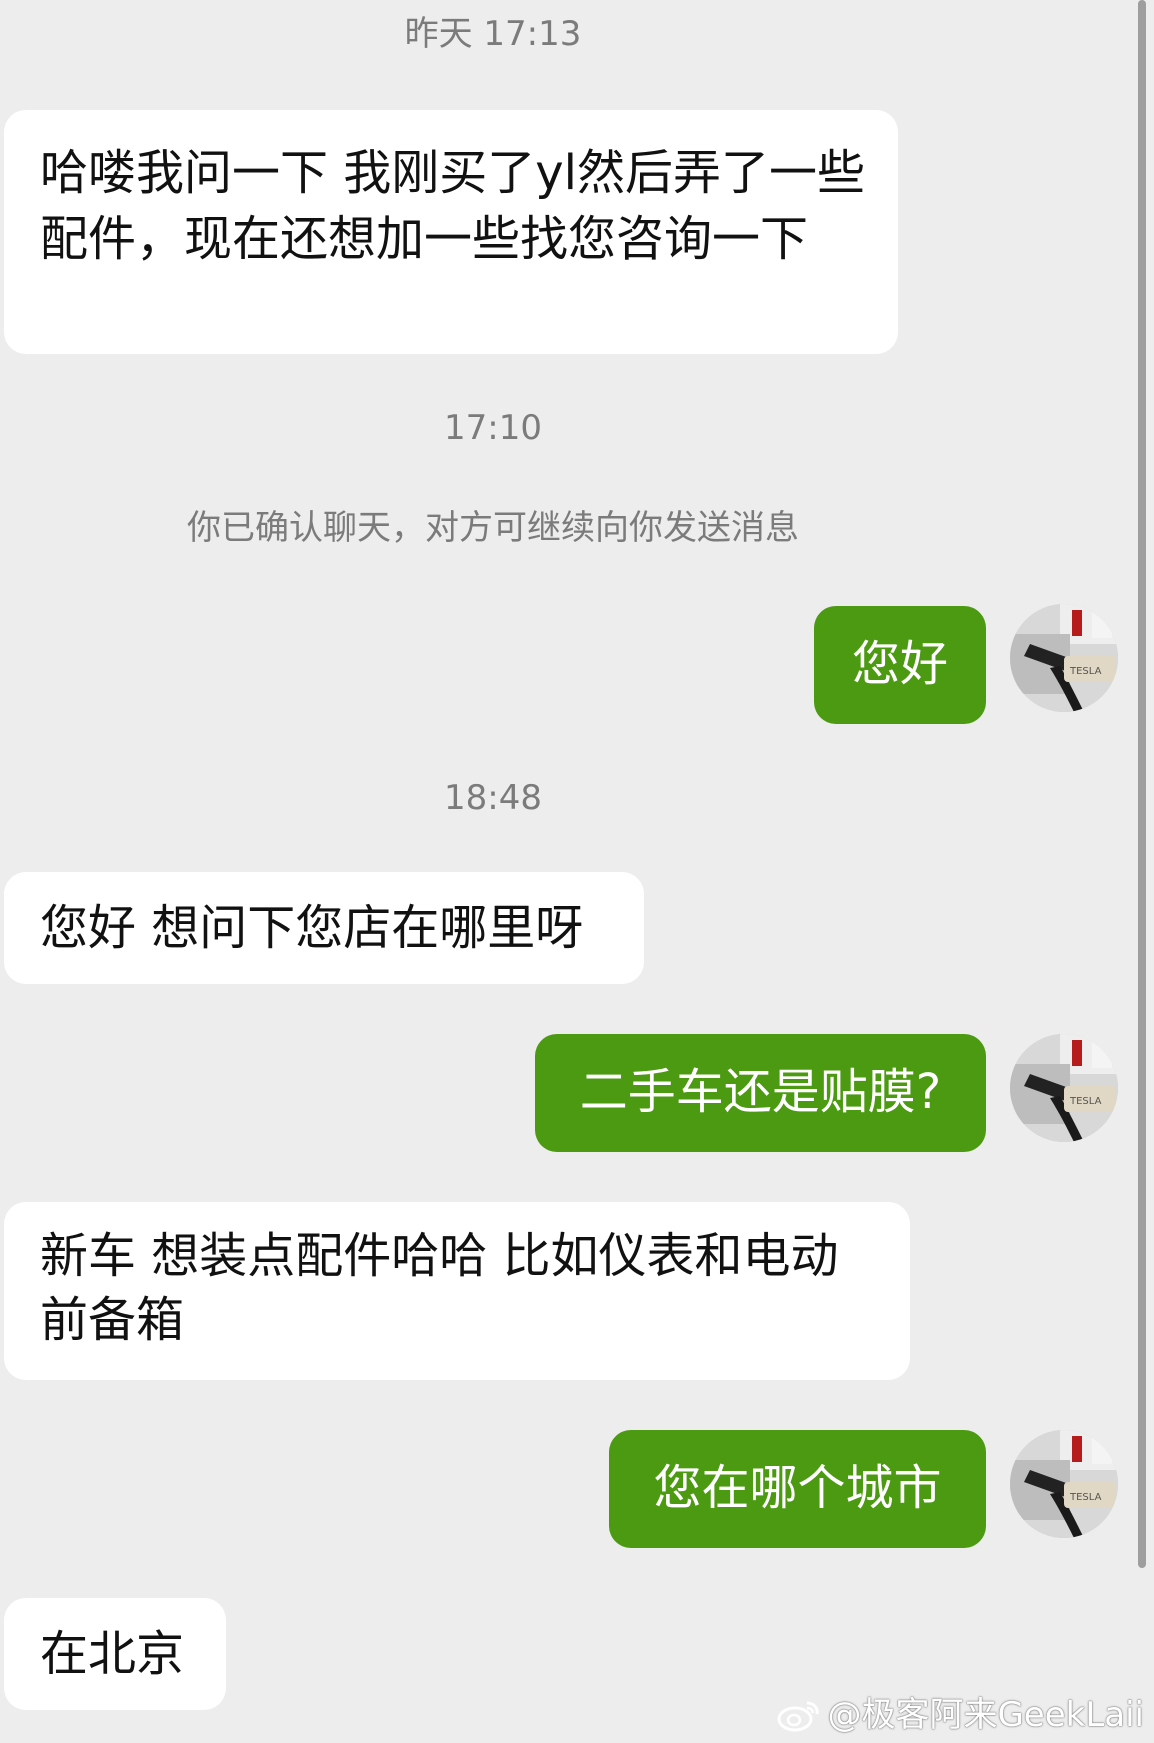 Image resolution: width=1154 pixels, height=1743 pixels. Describe the element at coordinates (1142, 784) in the screenshot. I see `scrollbar` at that location.